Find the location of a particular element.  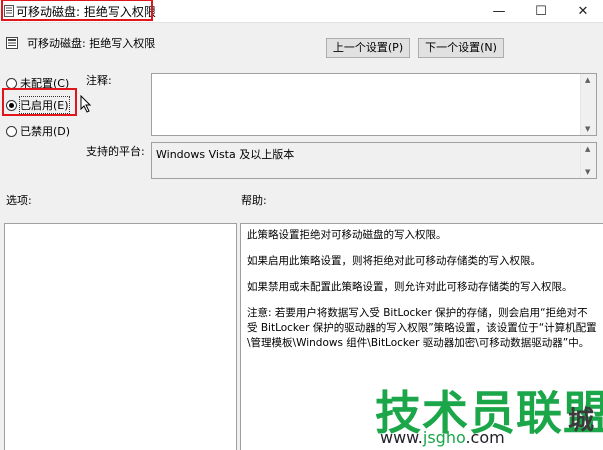

supported-scrollbar: ▲ ▼ is located at coordinates (588, 160).